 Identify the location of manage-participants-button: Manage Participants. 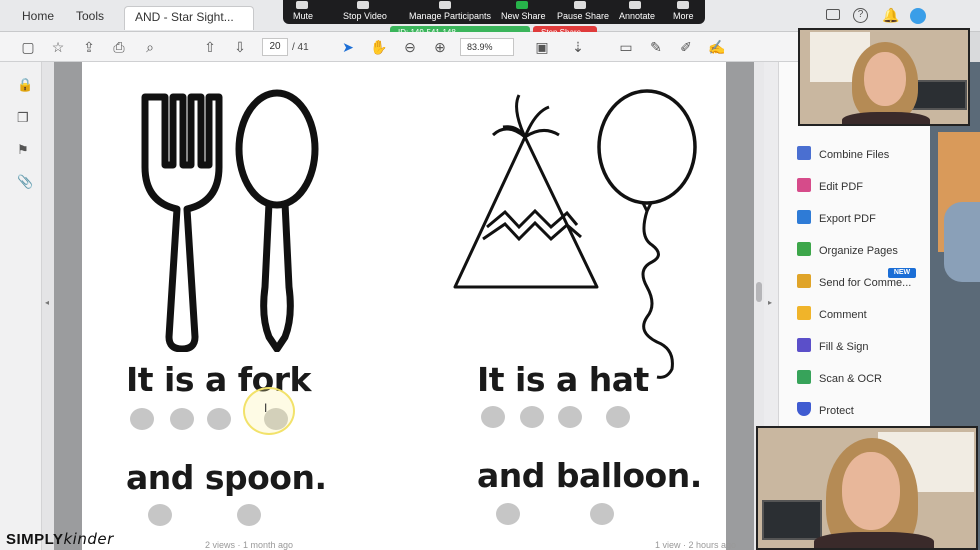
(450, 16).